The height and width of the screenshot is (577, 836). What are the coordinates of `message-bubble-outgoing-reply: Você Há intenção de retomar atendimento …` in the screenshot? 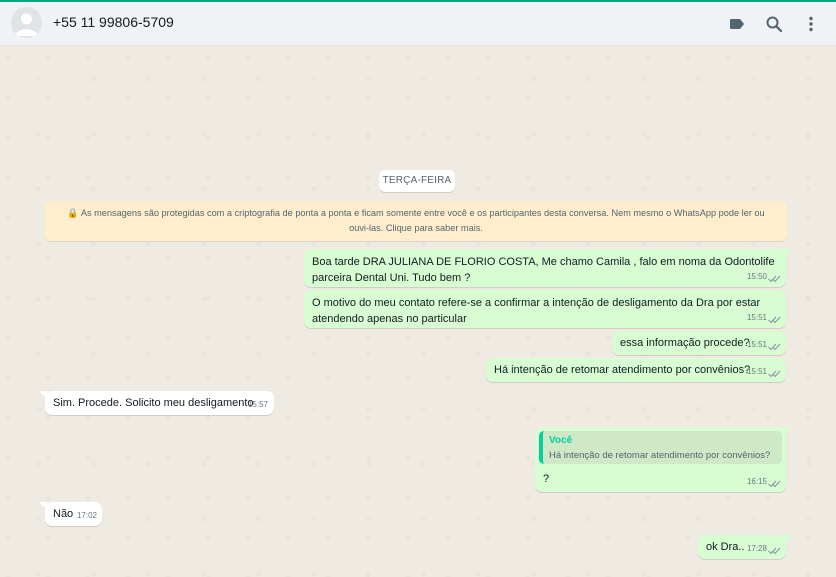 It's located at (663, 459).